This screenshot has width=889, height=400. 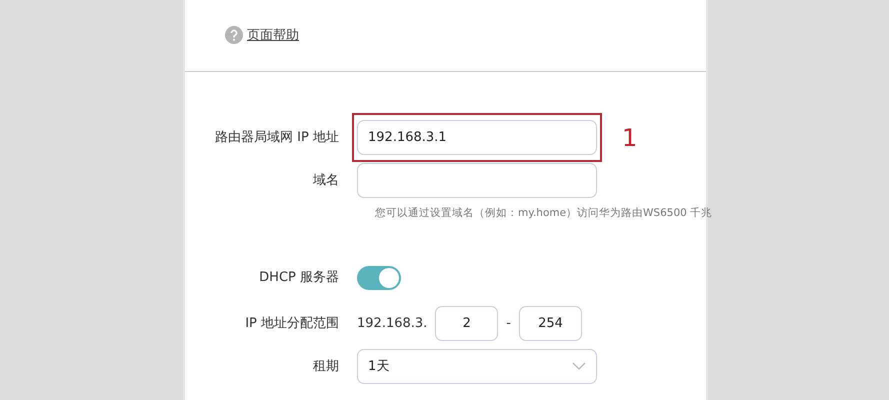 What do you see at coordinates (477, 180) in the screenshot?
I see `input-field` at bounding box center [477, 180].